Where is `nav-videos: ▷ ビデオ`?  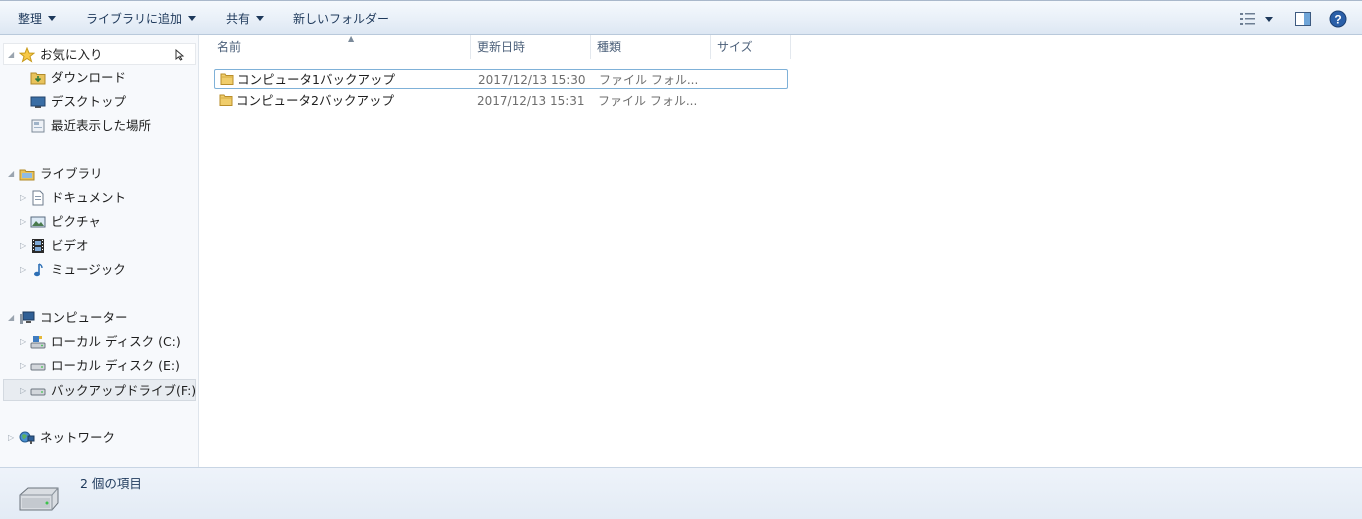
nav-videos: ▷ ビデオ is located at coordinates (99, 246).